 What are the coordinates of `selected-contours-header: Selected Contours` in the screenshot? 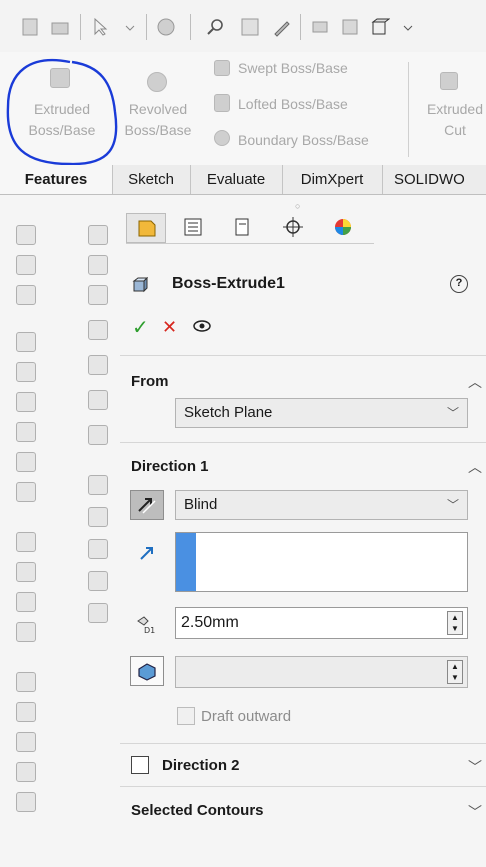 It's located at (197, 810).